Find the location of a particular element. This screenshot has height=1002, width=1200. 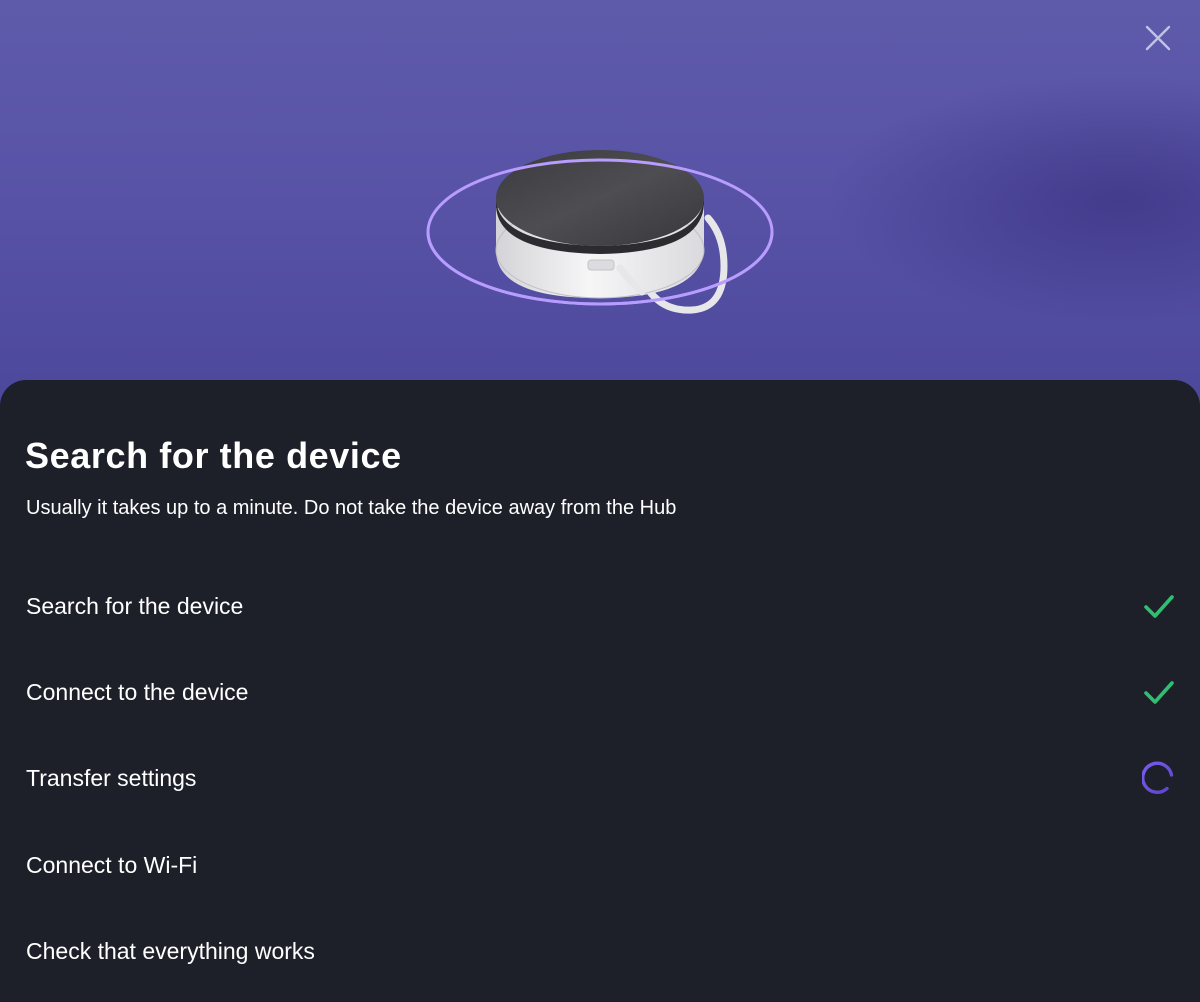

loading-spinner-icon is located at coordinates (1158, 777).